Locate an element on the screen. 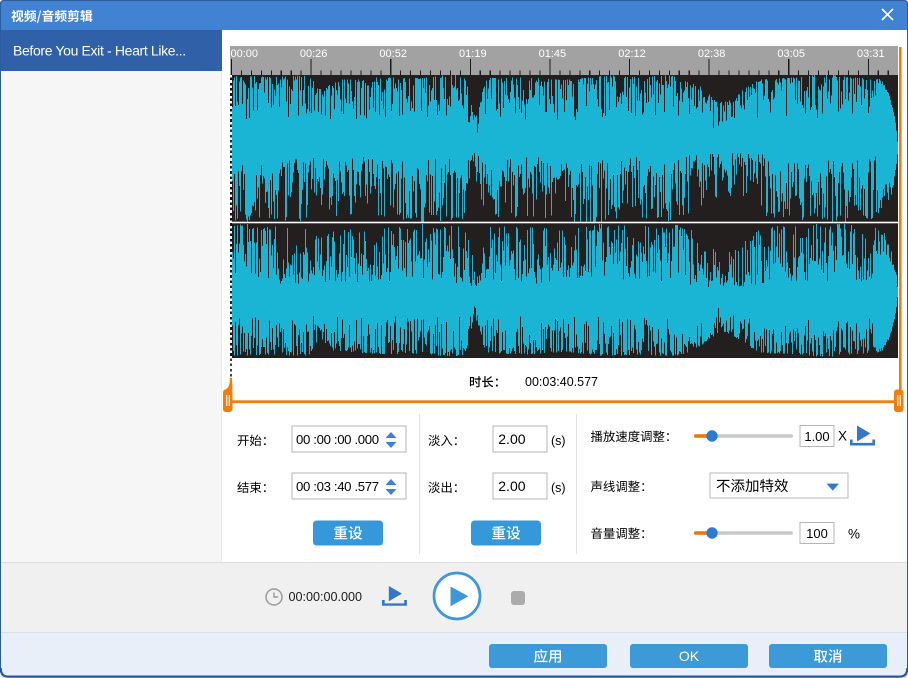 Image resolution: width=908 pixels, height=678 pixels. svg-text: 02:12 is located at coordinates (632, 54).